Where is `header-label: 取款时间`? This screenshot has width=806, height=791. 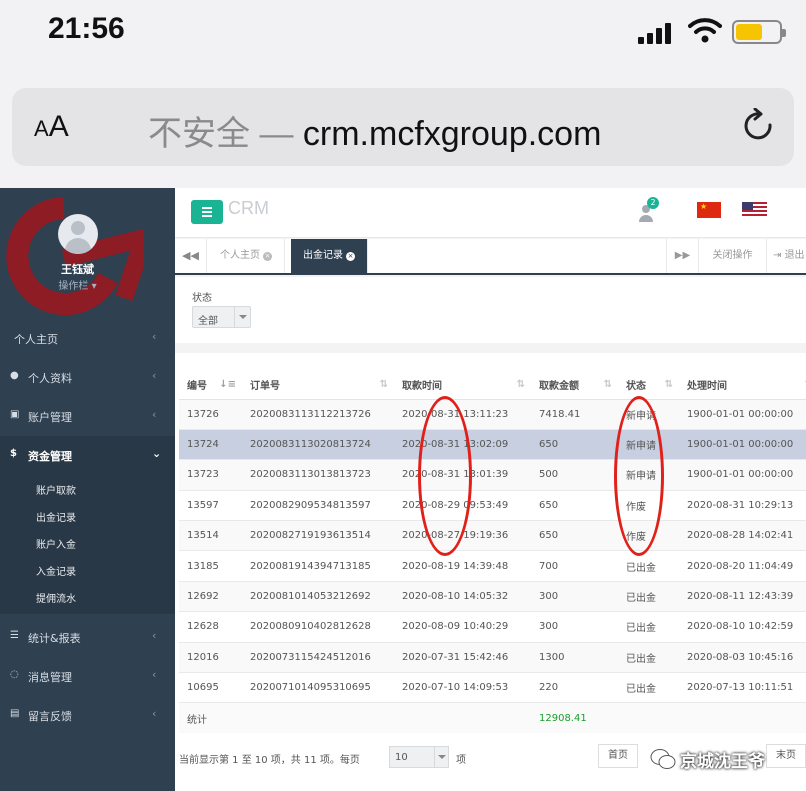
header-label: 取款时间 is located at coordinates (422, 386).